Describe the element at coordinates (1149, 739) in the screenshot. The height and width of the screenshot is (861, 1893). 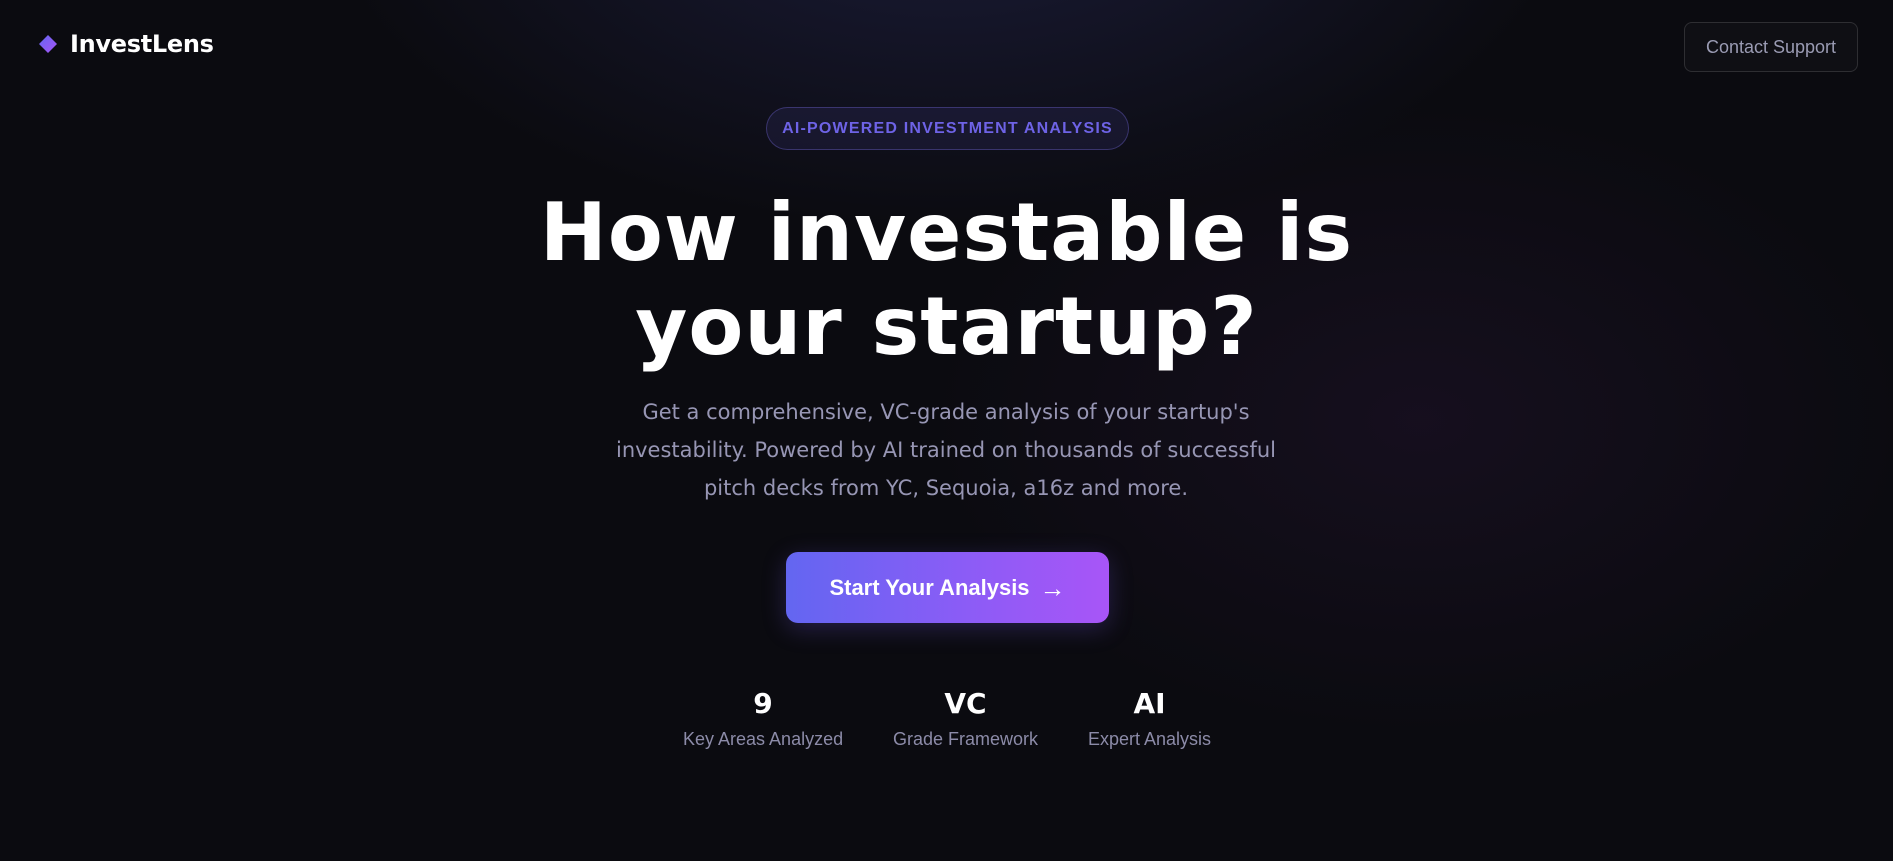
I see `stat-label: Expert Analysis` at that location.